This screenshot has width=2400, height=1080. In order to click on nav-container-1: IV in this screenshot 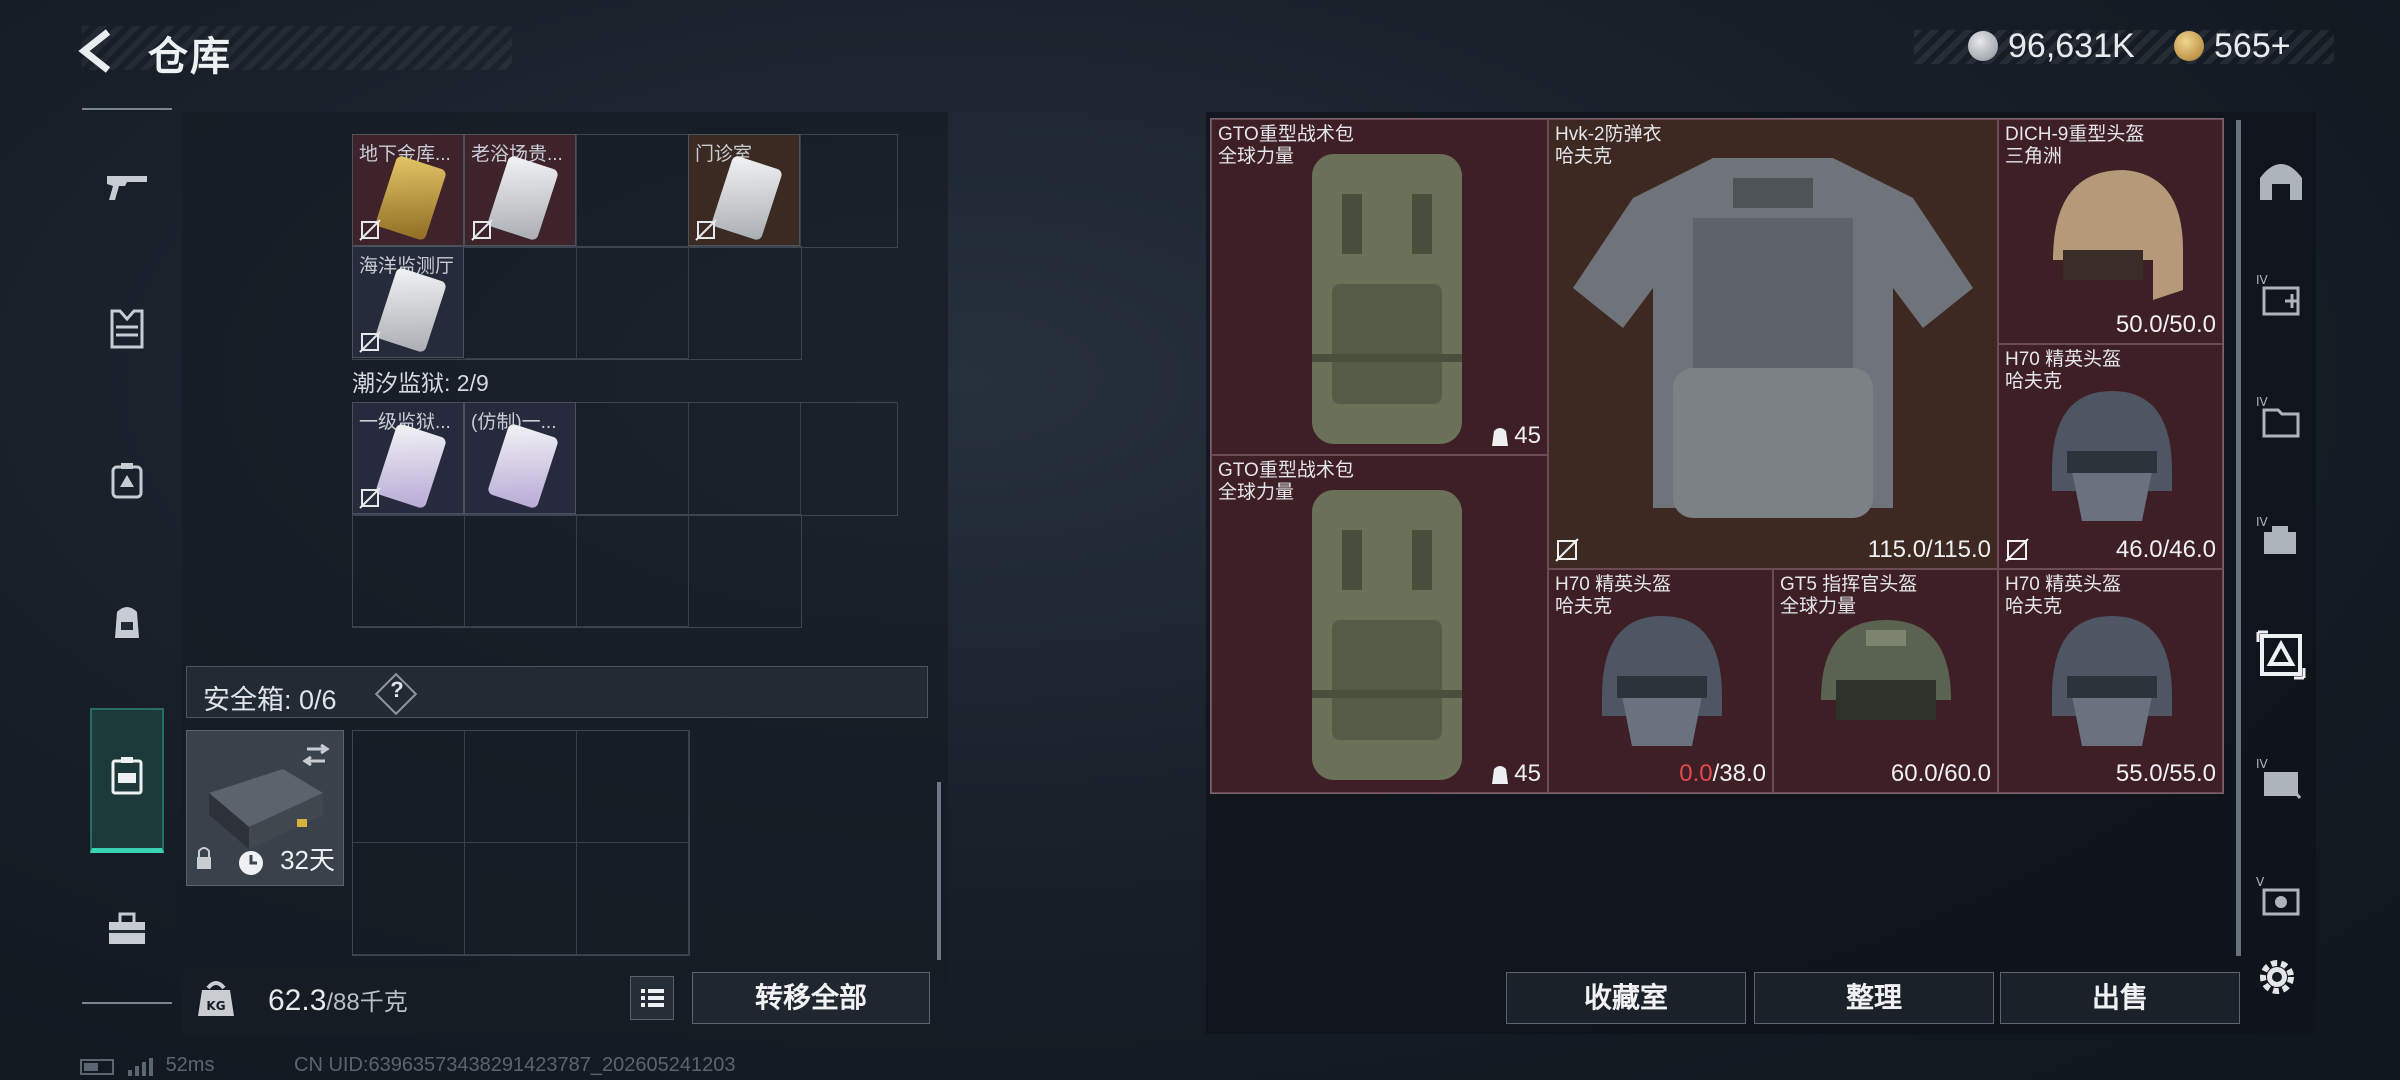, I will do `click(2281, 295)`.